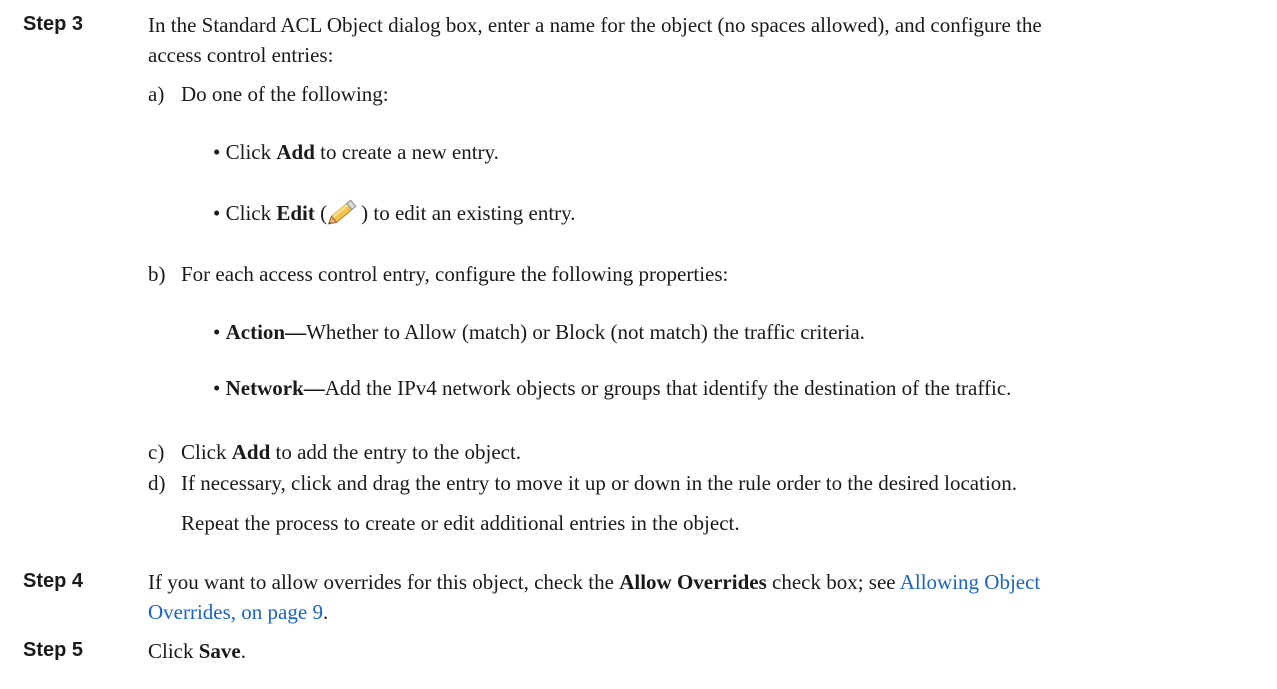  I want to click on step-3-label: Step 3, so click(53, 24).